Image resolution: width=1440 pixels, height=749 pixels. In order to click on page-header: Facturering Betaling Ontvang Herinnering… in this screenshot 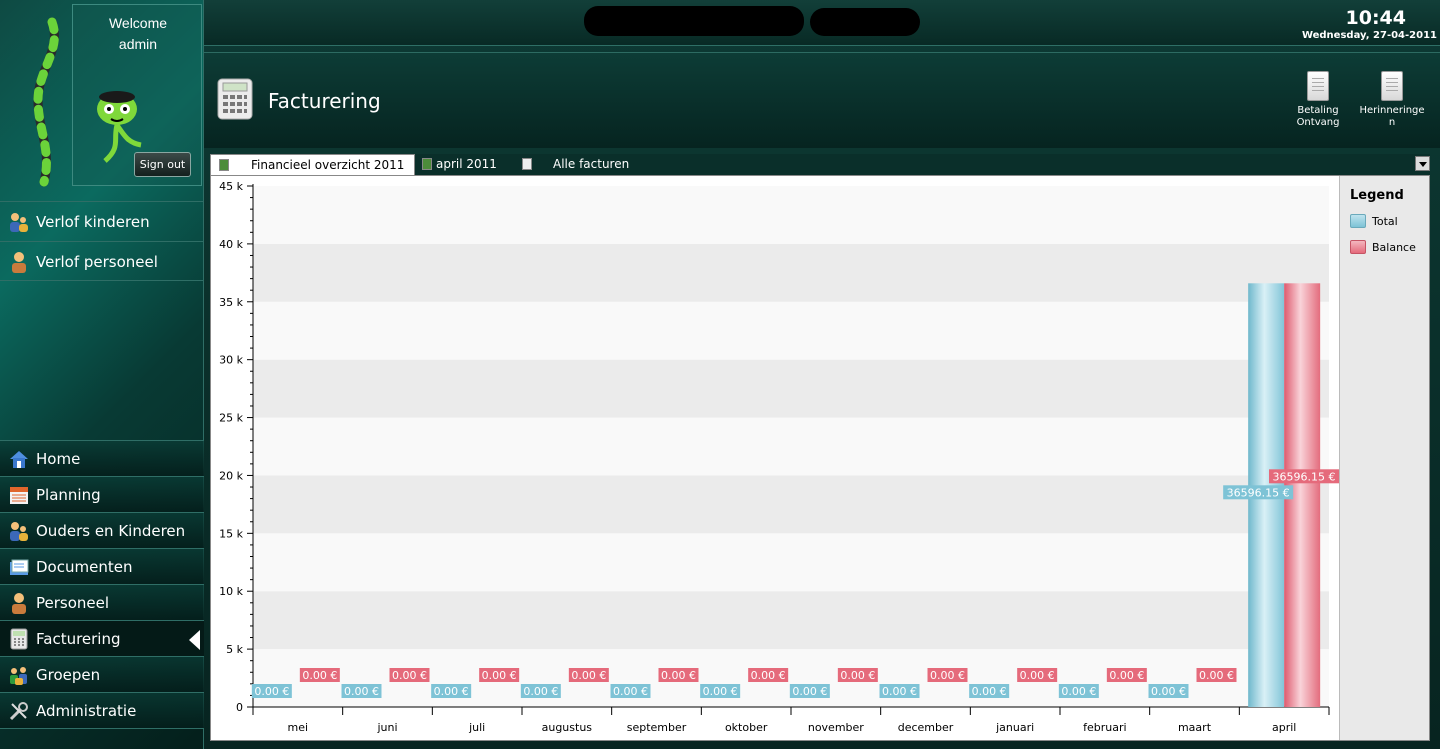, I will do `click(822, 100)`.